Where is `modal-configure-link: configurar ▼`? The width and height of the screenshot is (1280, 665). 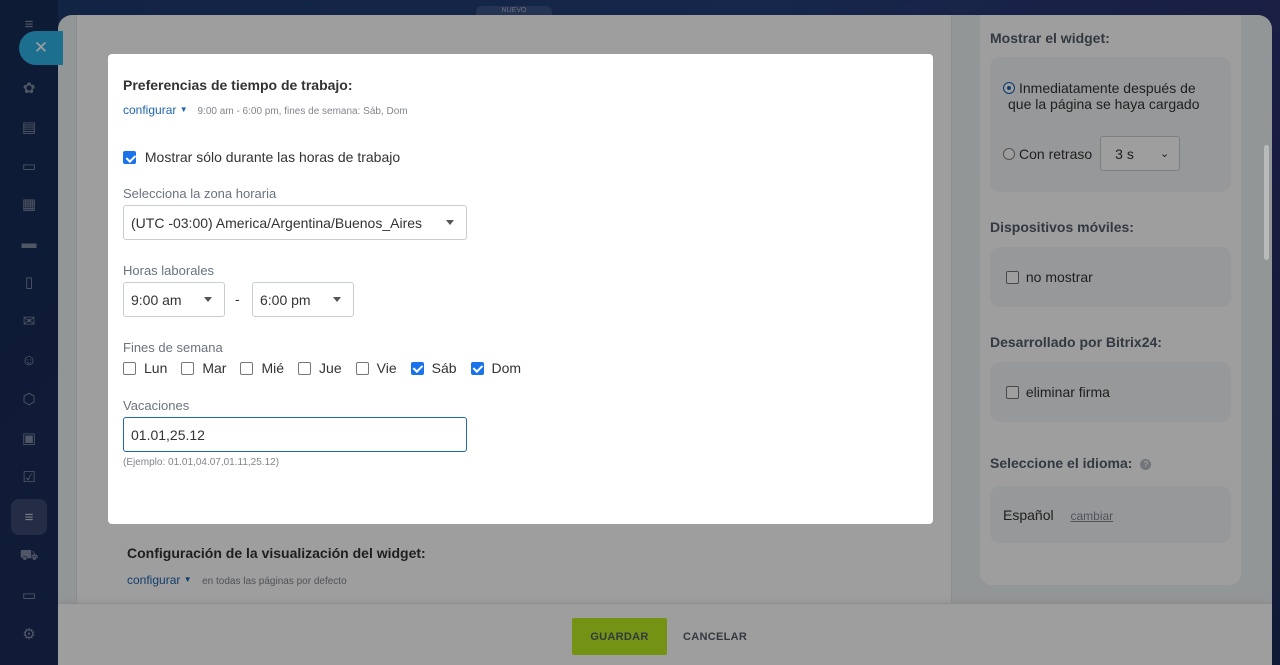
modal-configure-link: configurar ▼ is located at coordinates (155, 110).